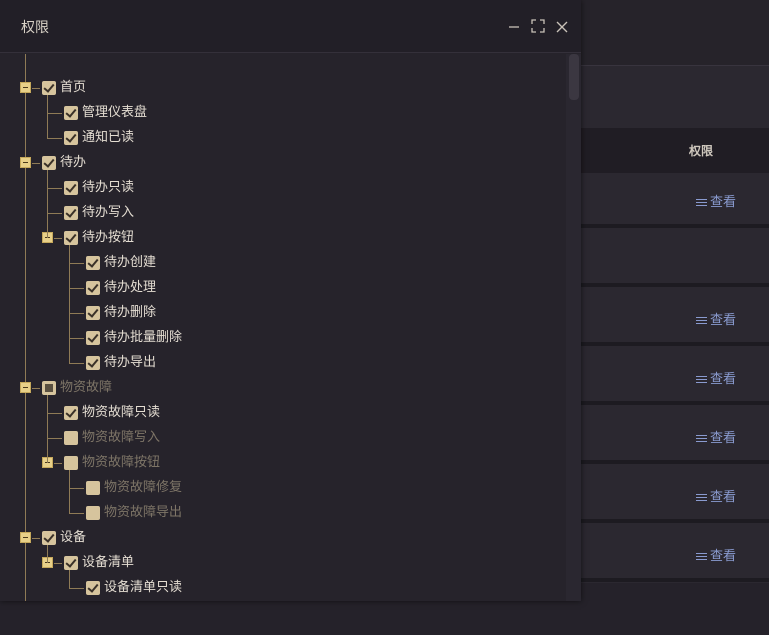 Image resolution: width=769 pixels, height=635 pixels. Describe the element at coordinates (121, 413) in the screenshot. I see `permission-label: 物资故障只读` at that location.